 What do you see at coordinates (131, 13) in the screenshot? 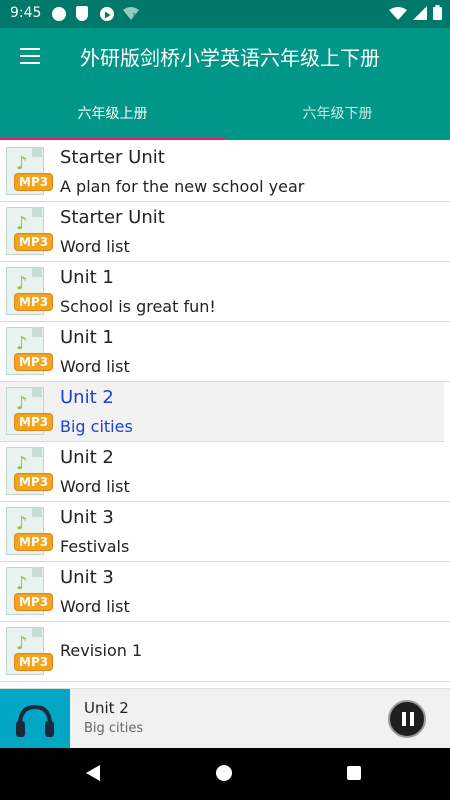
I see `wifi-question-icon: ?` at bounding box center [131, 13].